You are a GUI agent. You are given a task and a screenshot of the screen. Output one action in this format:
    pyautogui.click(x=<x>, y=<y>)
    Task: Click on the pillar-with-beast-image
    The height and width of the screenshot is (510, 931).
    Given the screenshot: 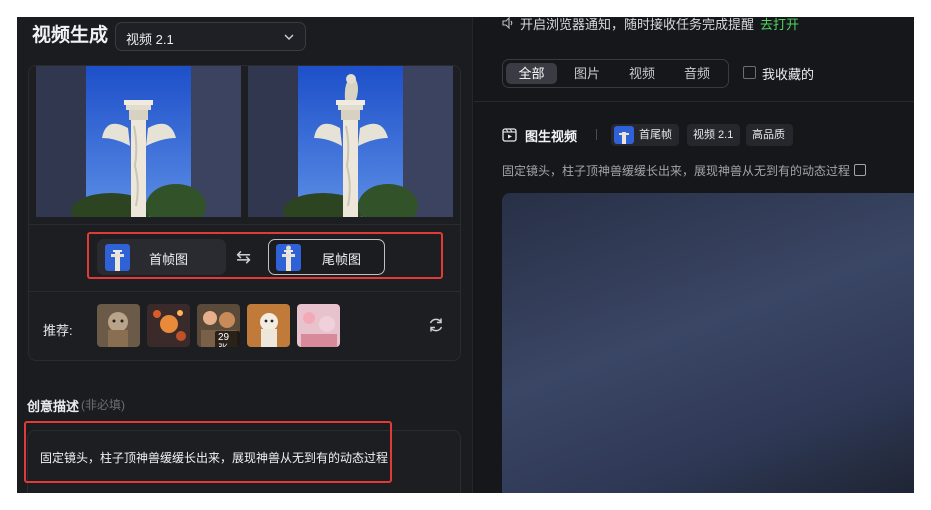 What is the action you would take?
    pyautogui.click(x=350, y=141)
    